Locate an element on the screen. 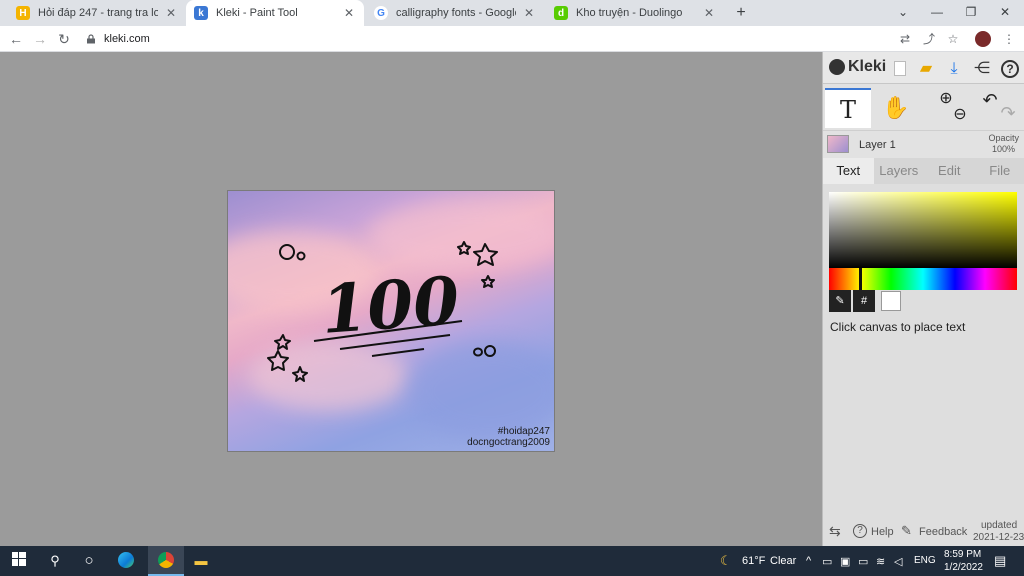 This screenshot has width=1024, height=576. updated-label: updated is located at coordinates (999, 525).